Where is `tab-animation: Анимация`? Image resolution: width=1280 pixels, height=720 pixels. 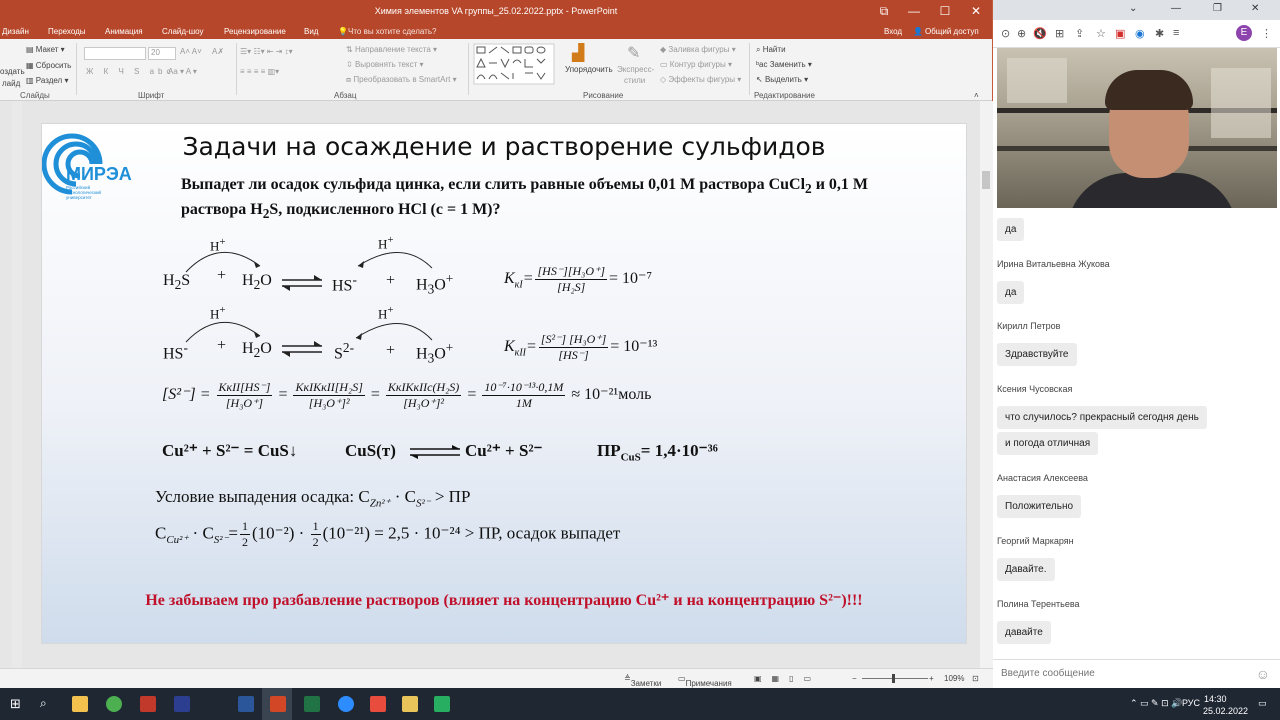
tab-animation: Анимация is located at coordinates (124, 31).